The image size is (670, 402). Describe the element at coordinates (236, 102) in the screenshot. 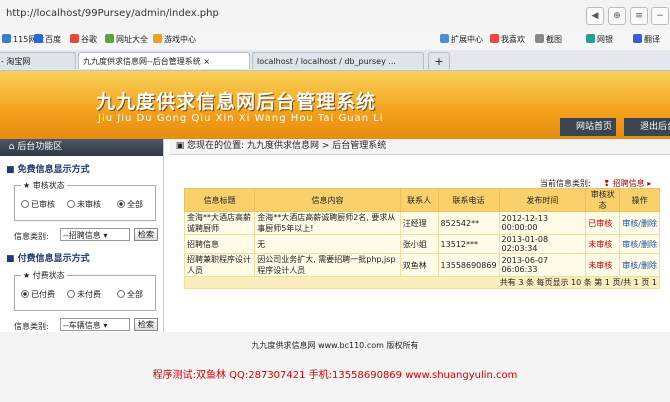

I see `banner-title: 九九度供求信息网后台管理系统` at that location.